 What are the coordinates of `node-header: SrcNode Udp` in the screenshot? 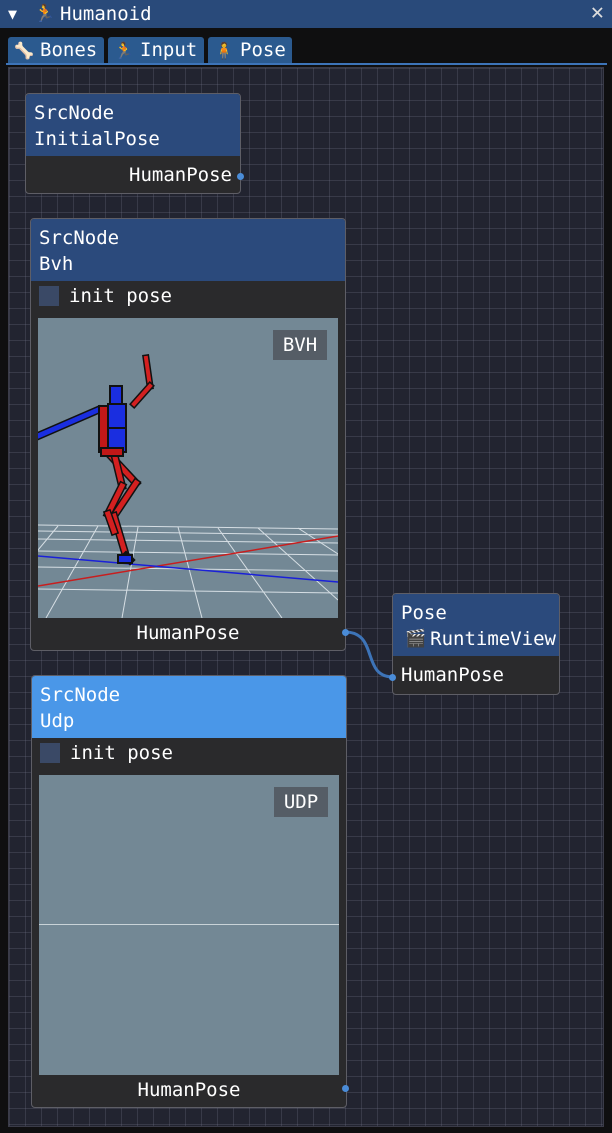 It's located at (189, 707).